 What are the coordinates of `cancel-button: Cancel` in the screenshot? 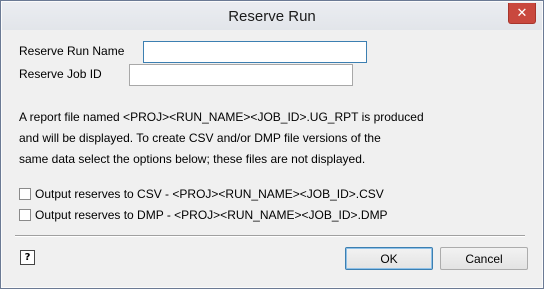 It's located at (484, 258).